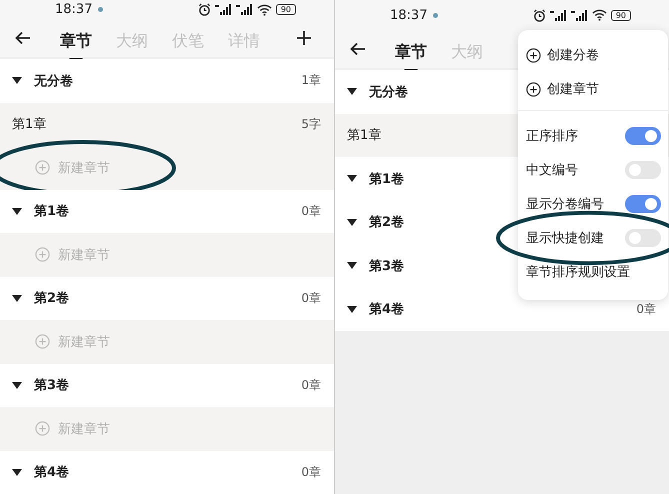 The image size is (669, 494). Describe the element at coordinates (552, 136) in the screenshot. I see `toggle-label: 正序排序` at that location.